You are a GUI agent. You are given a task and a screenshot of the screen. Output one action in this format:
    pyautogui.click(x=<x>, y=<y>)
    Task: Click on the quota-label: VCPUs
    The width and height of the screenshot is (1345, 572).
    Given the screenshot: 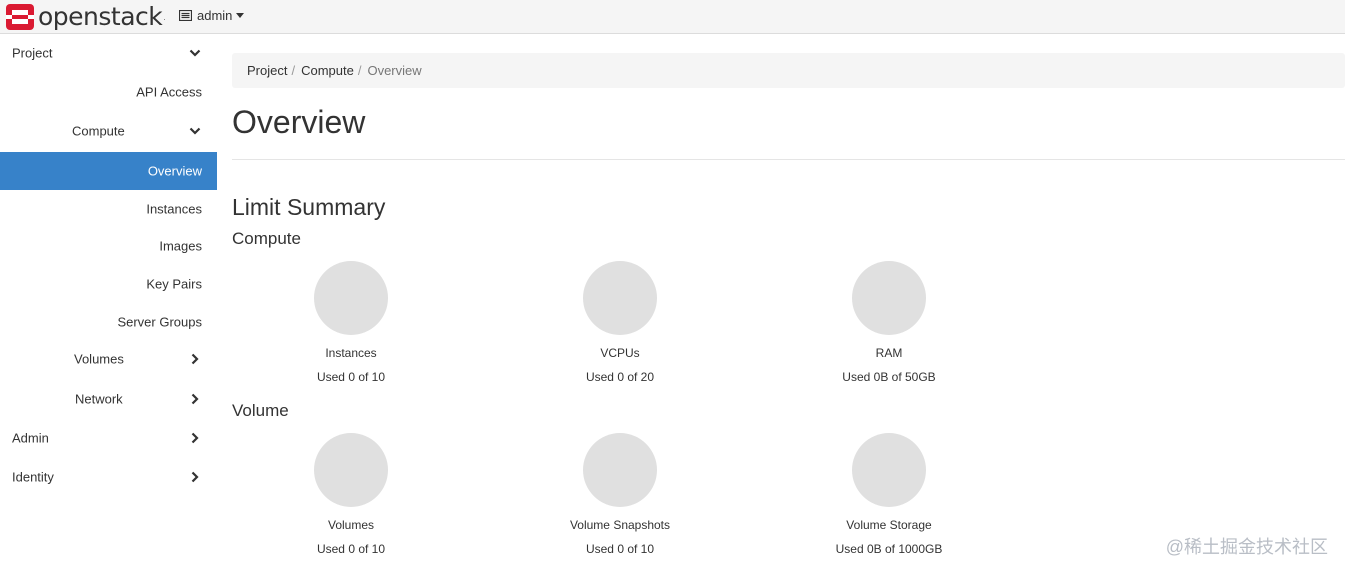 What is the action you would take?
    pyautogui.click(x=620, y=353)
    